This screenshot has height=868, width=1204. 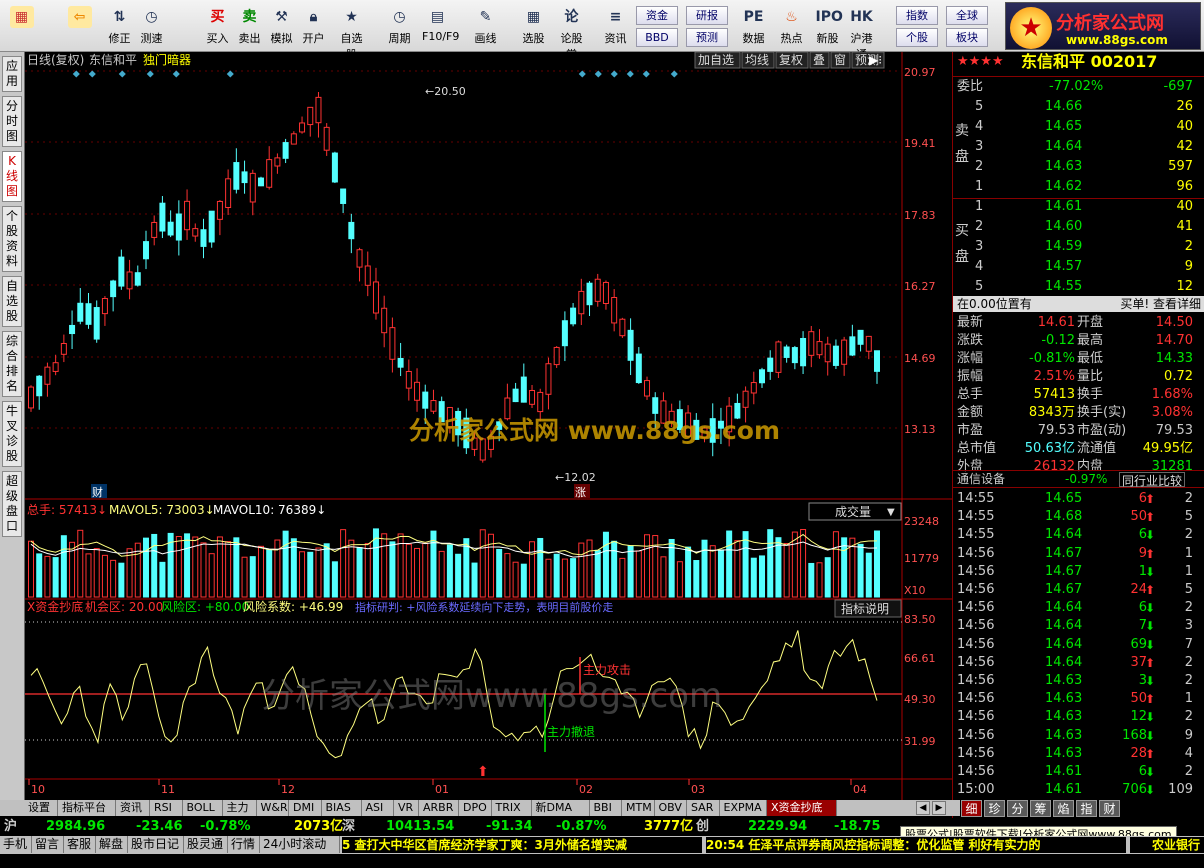 I want to click on bid-price: 14.57, so click(x=1063, y=267).